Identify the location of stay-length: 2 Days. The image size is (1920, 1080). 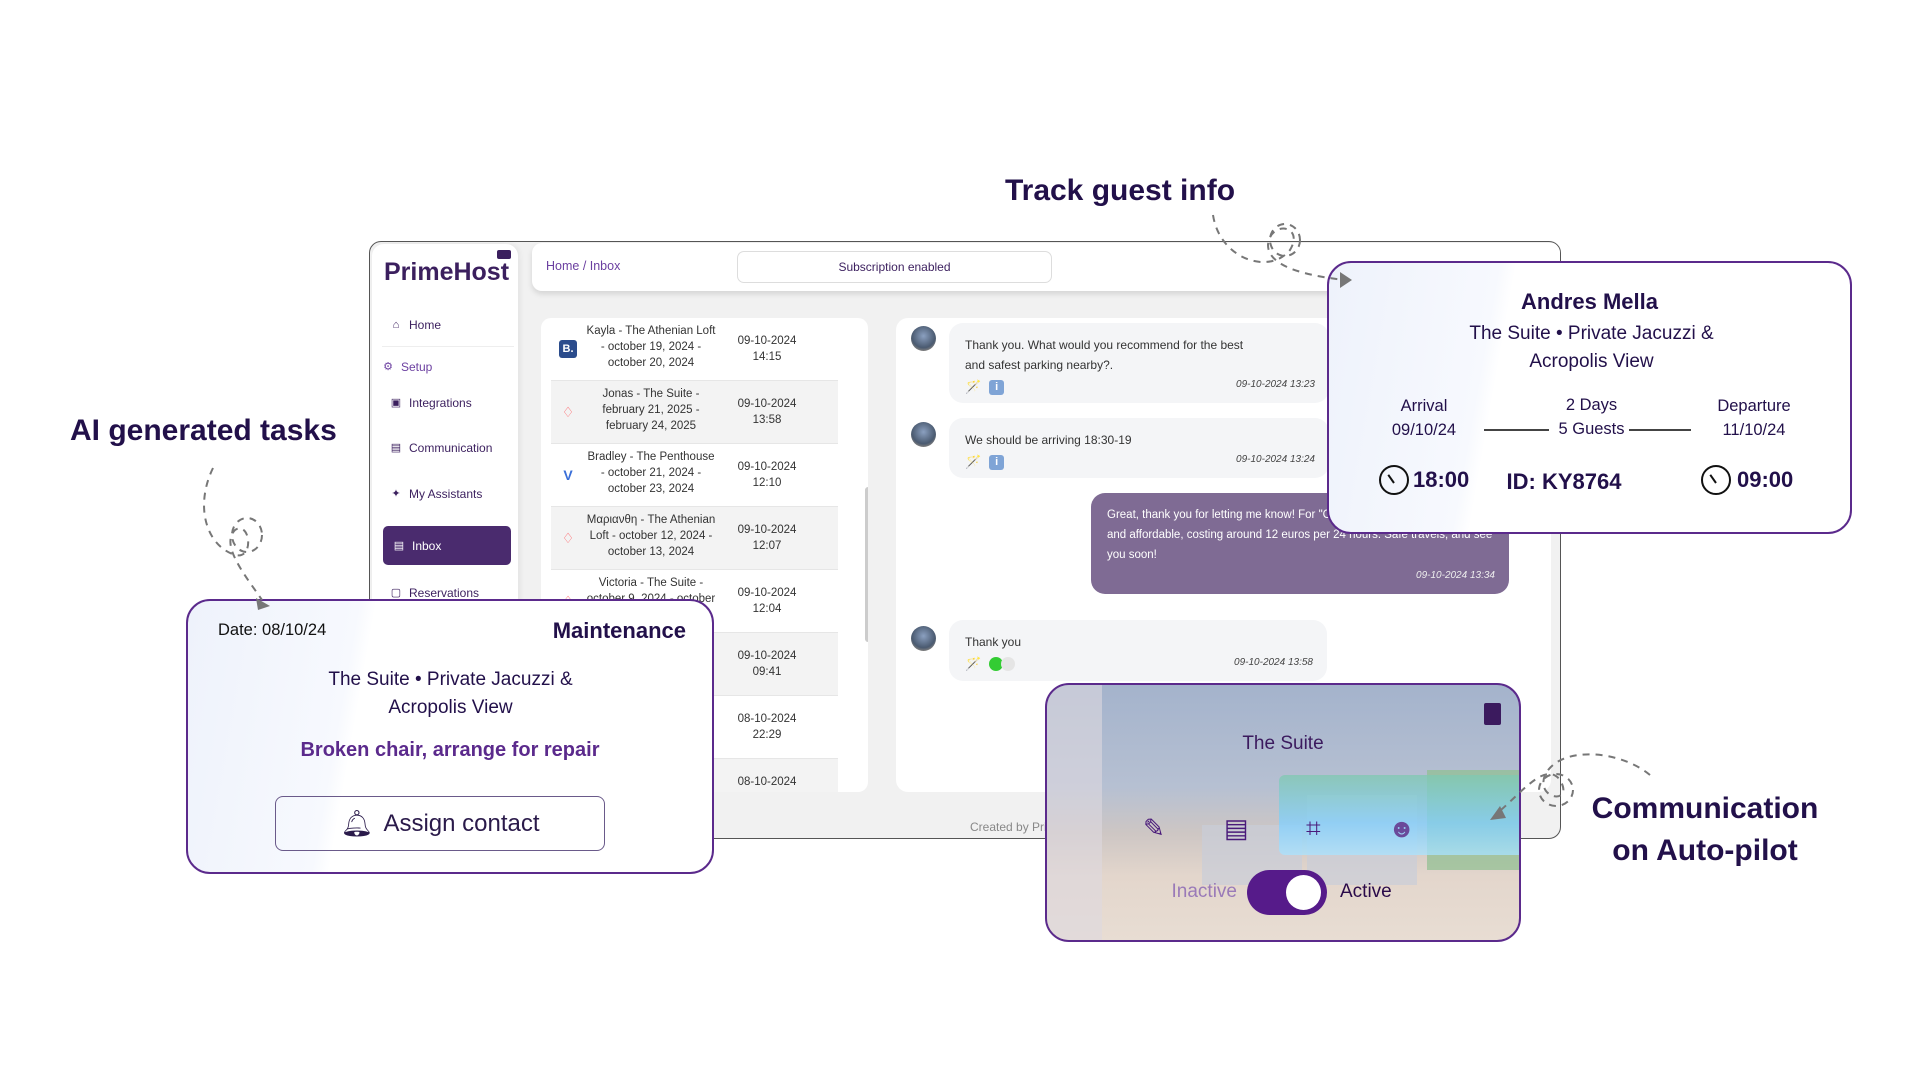
(1591, 405).